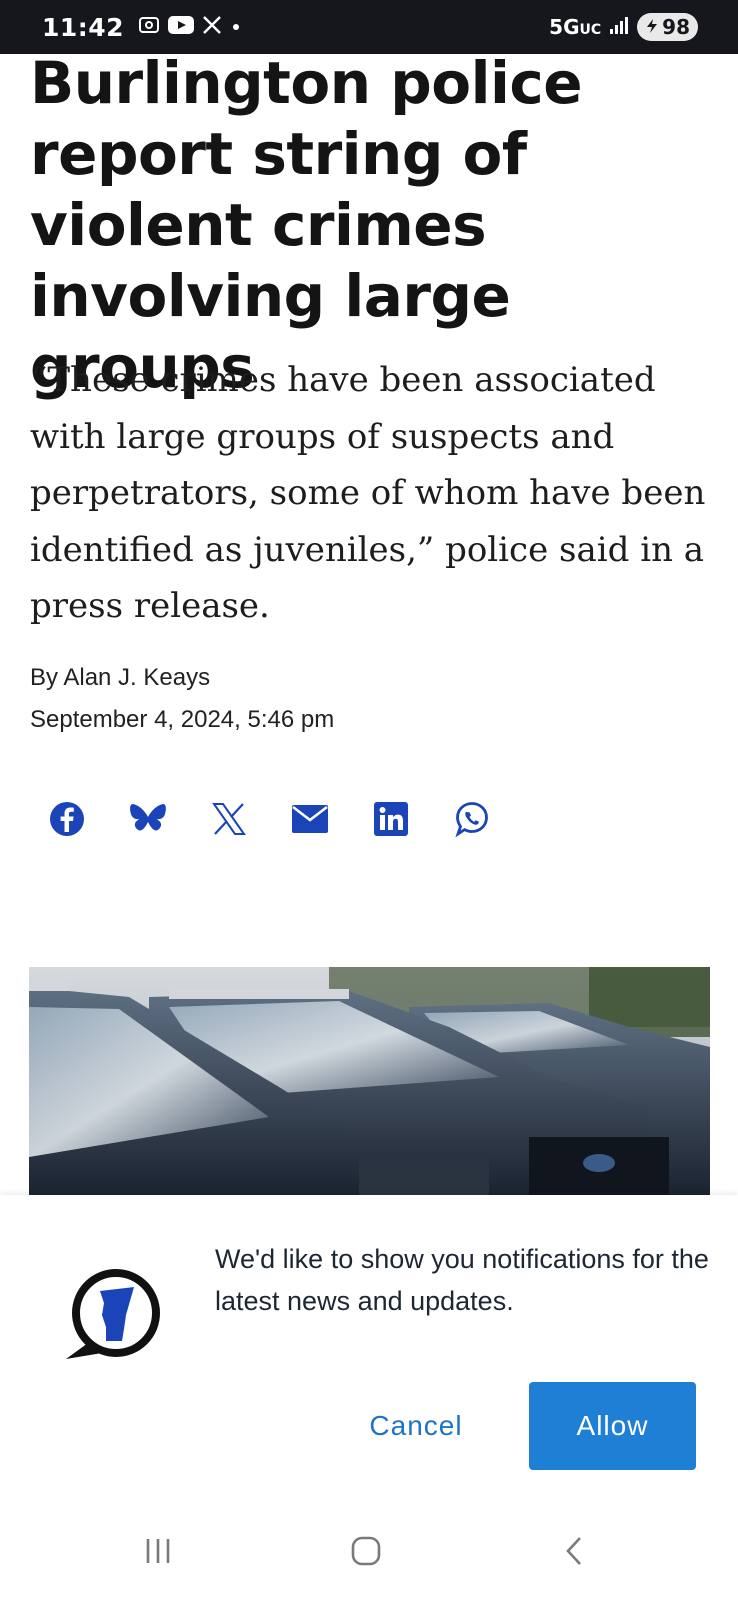 Image resolution: width=738 pixels, height=1600 pixels. What do you see at coordinates (149, 27) in the screenshot?
I see `screenshot-icon` at bounding box center [149, 27].